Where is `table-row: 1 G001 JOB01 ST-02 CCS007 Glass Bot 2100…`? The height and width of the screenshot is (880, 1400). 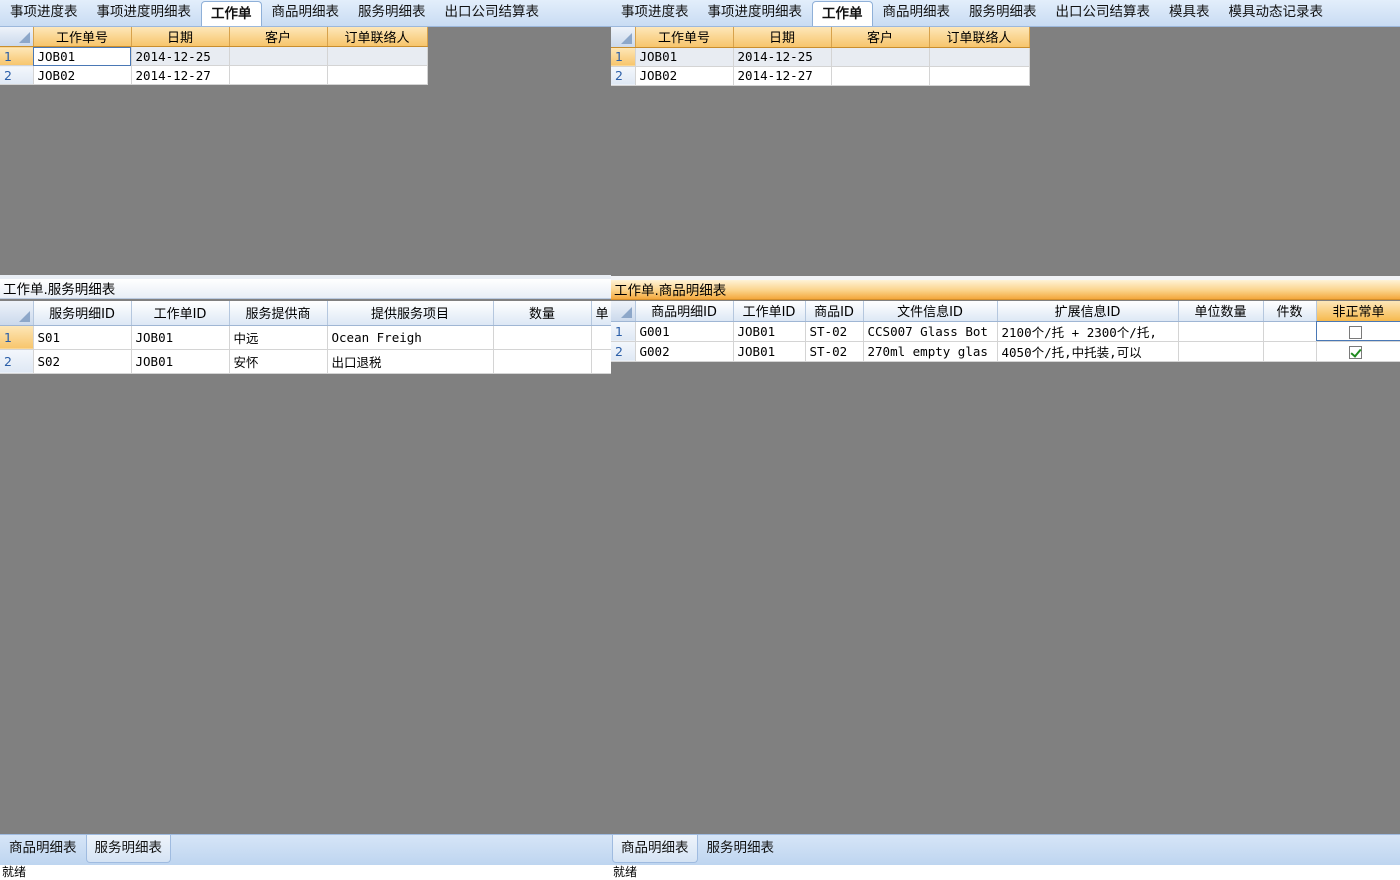
table-row: 1 G001 JOB01 ST-02 CCS007 Glass Bot 2100… is located at coordinates (1005, 331).